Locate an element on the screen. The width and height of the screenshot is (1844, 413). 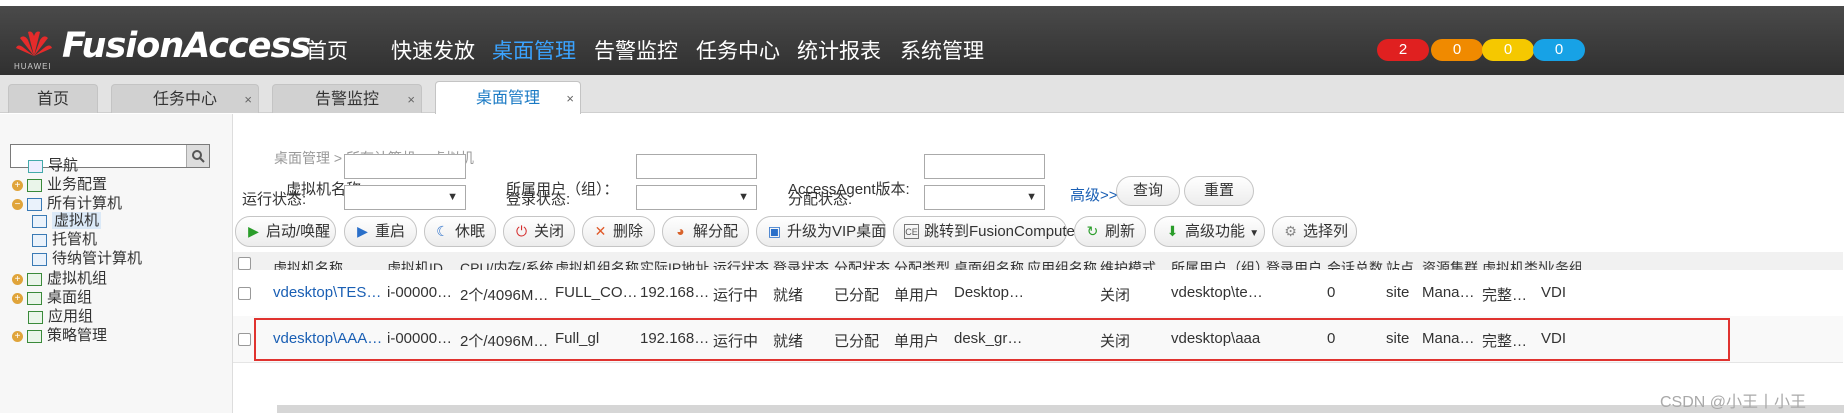
query-button: 查询 is located at coordinates (1148, 191).